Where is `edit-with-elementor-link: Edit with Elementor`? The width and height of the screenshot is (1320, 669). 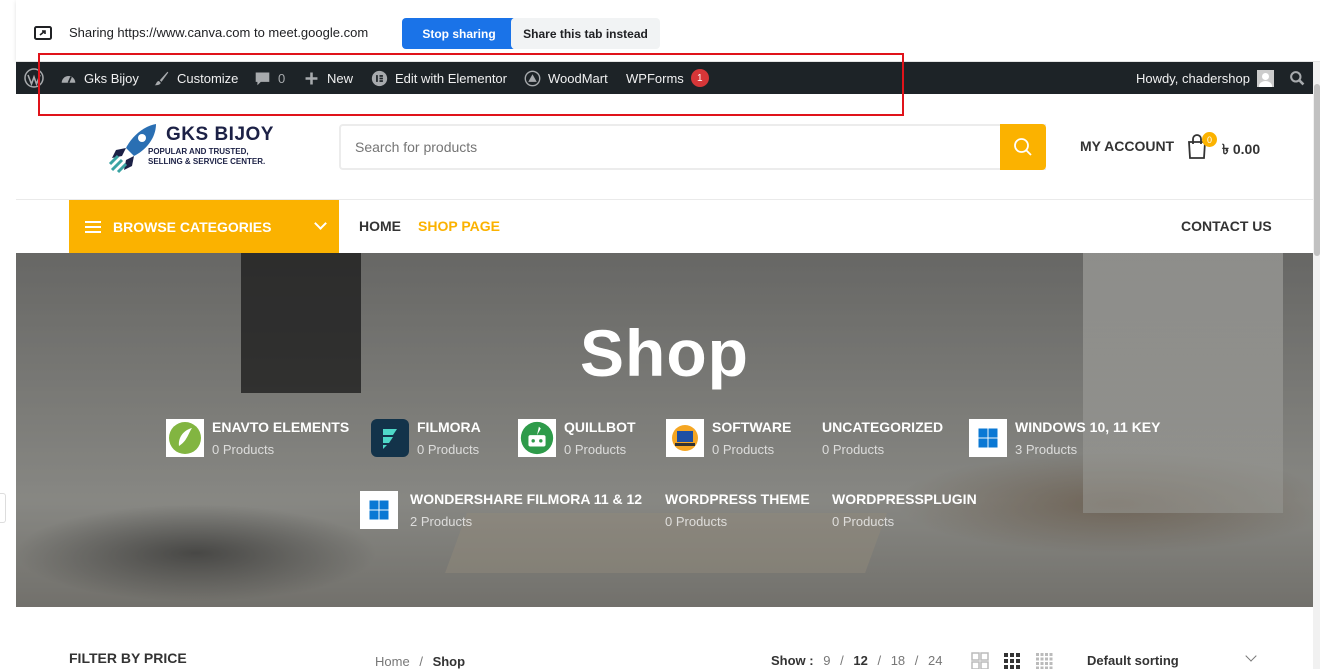
edit-with-elementor-link: Edit with Elementor is located at coordinates (439, 78).